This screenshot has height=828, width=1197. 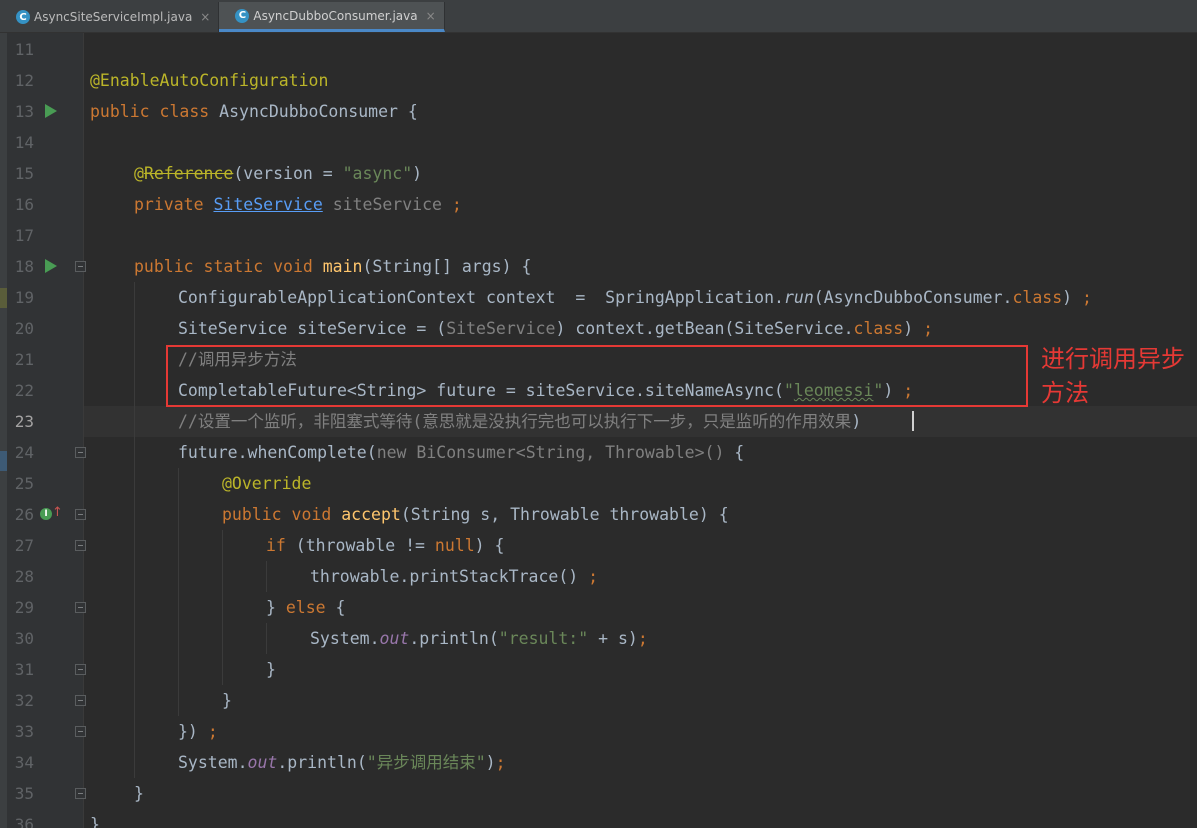 I want to click on code-line-27: if (throwable != null) {, so click(x=385, y=545).